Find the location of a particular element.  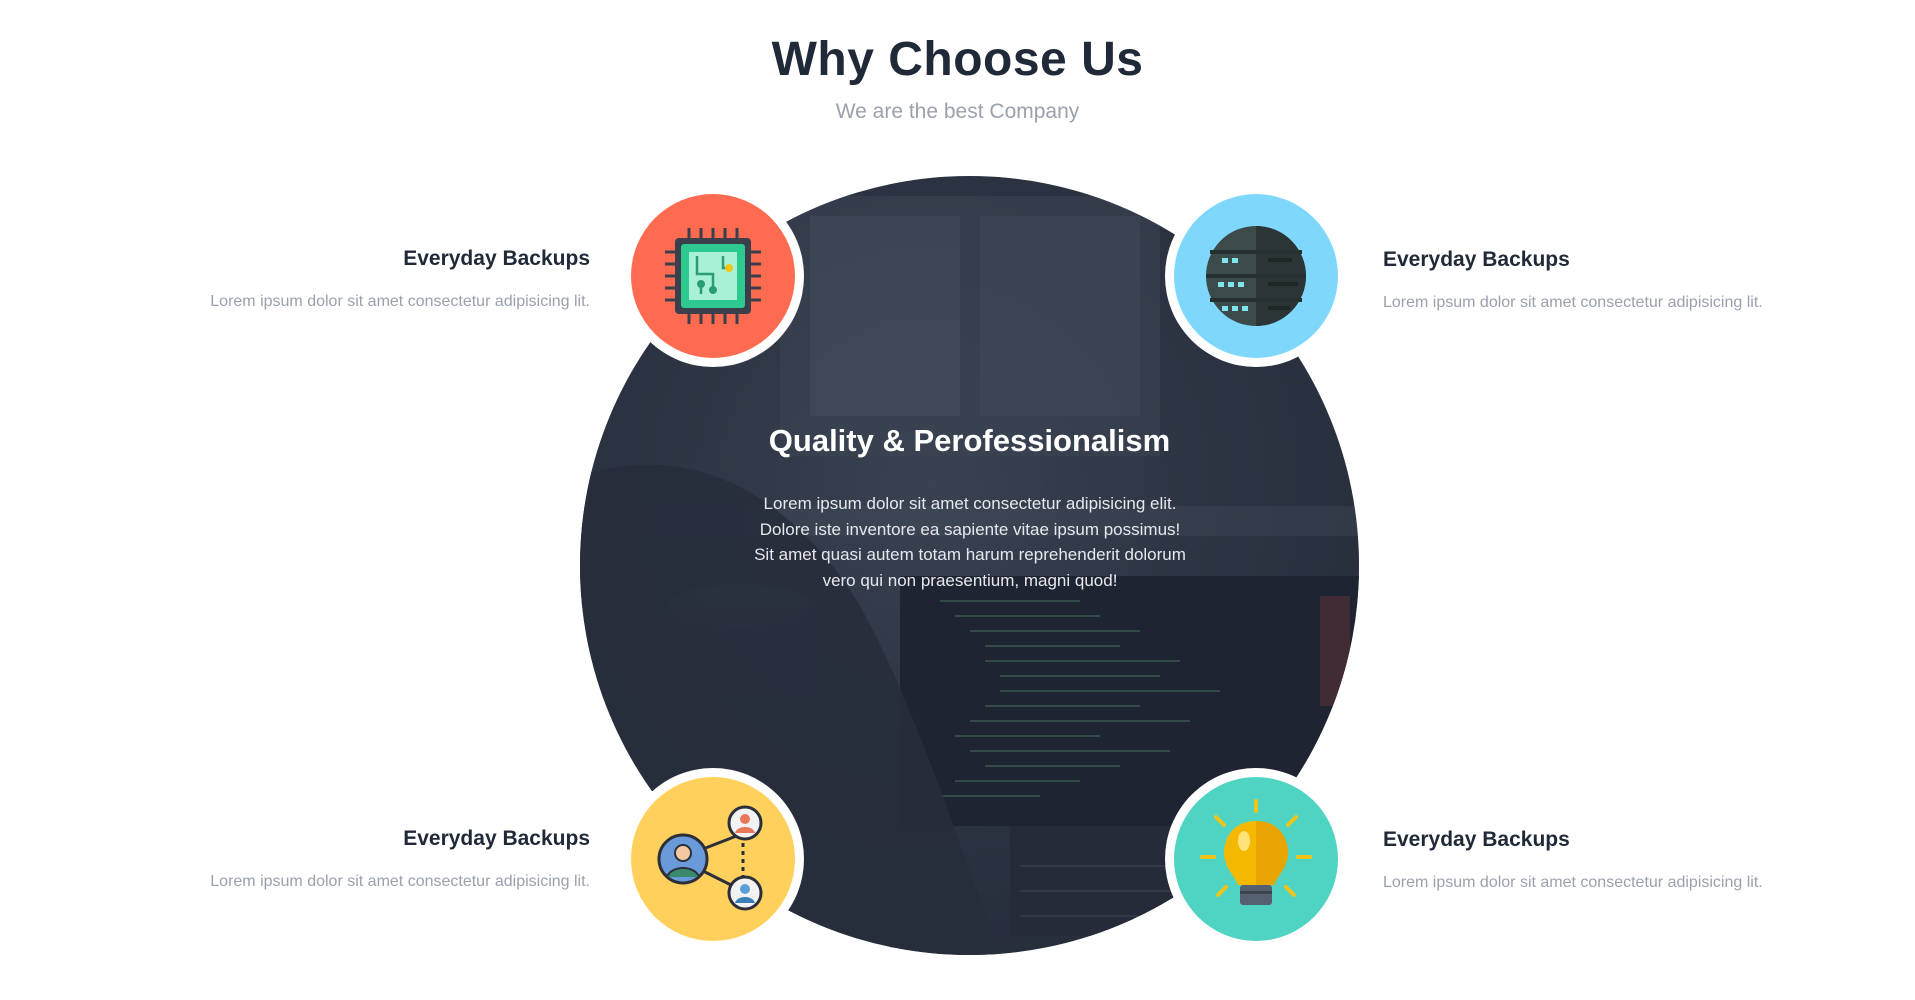

server-icon-ring is located at coordinates (1256, 276).